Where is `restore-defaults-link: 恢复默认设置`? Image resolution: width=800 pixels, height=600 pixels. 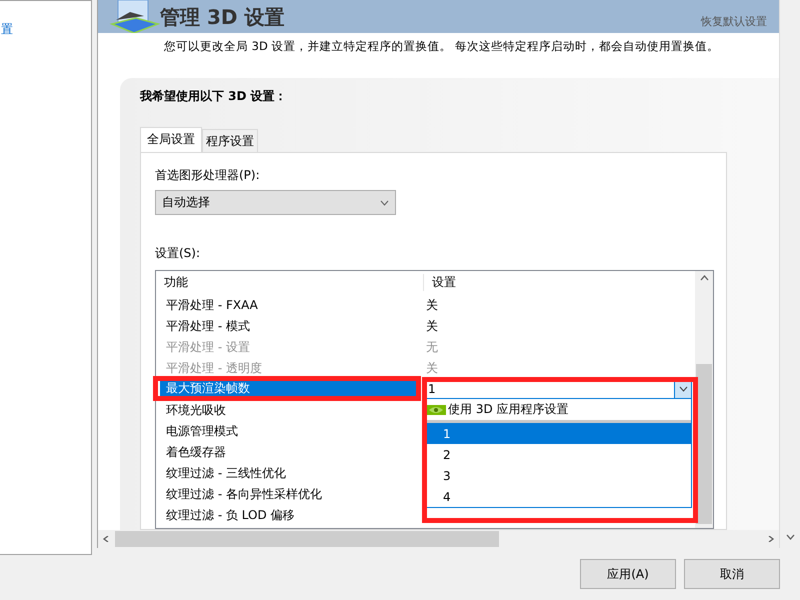
restore-defaults-link: 恢复默认设置 is located at coordinates (734, 21).